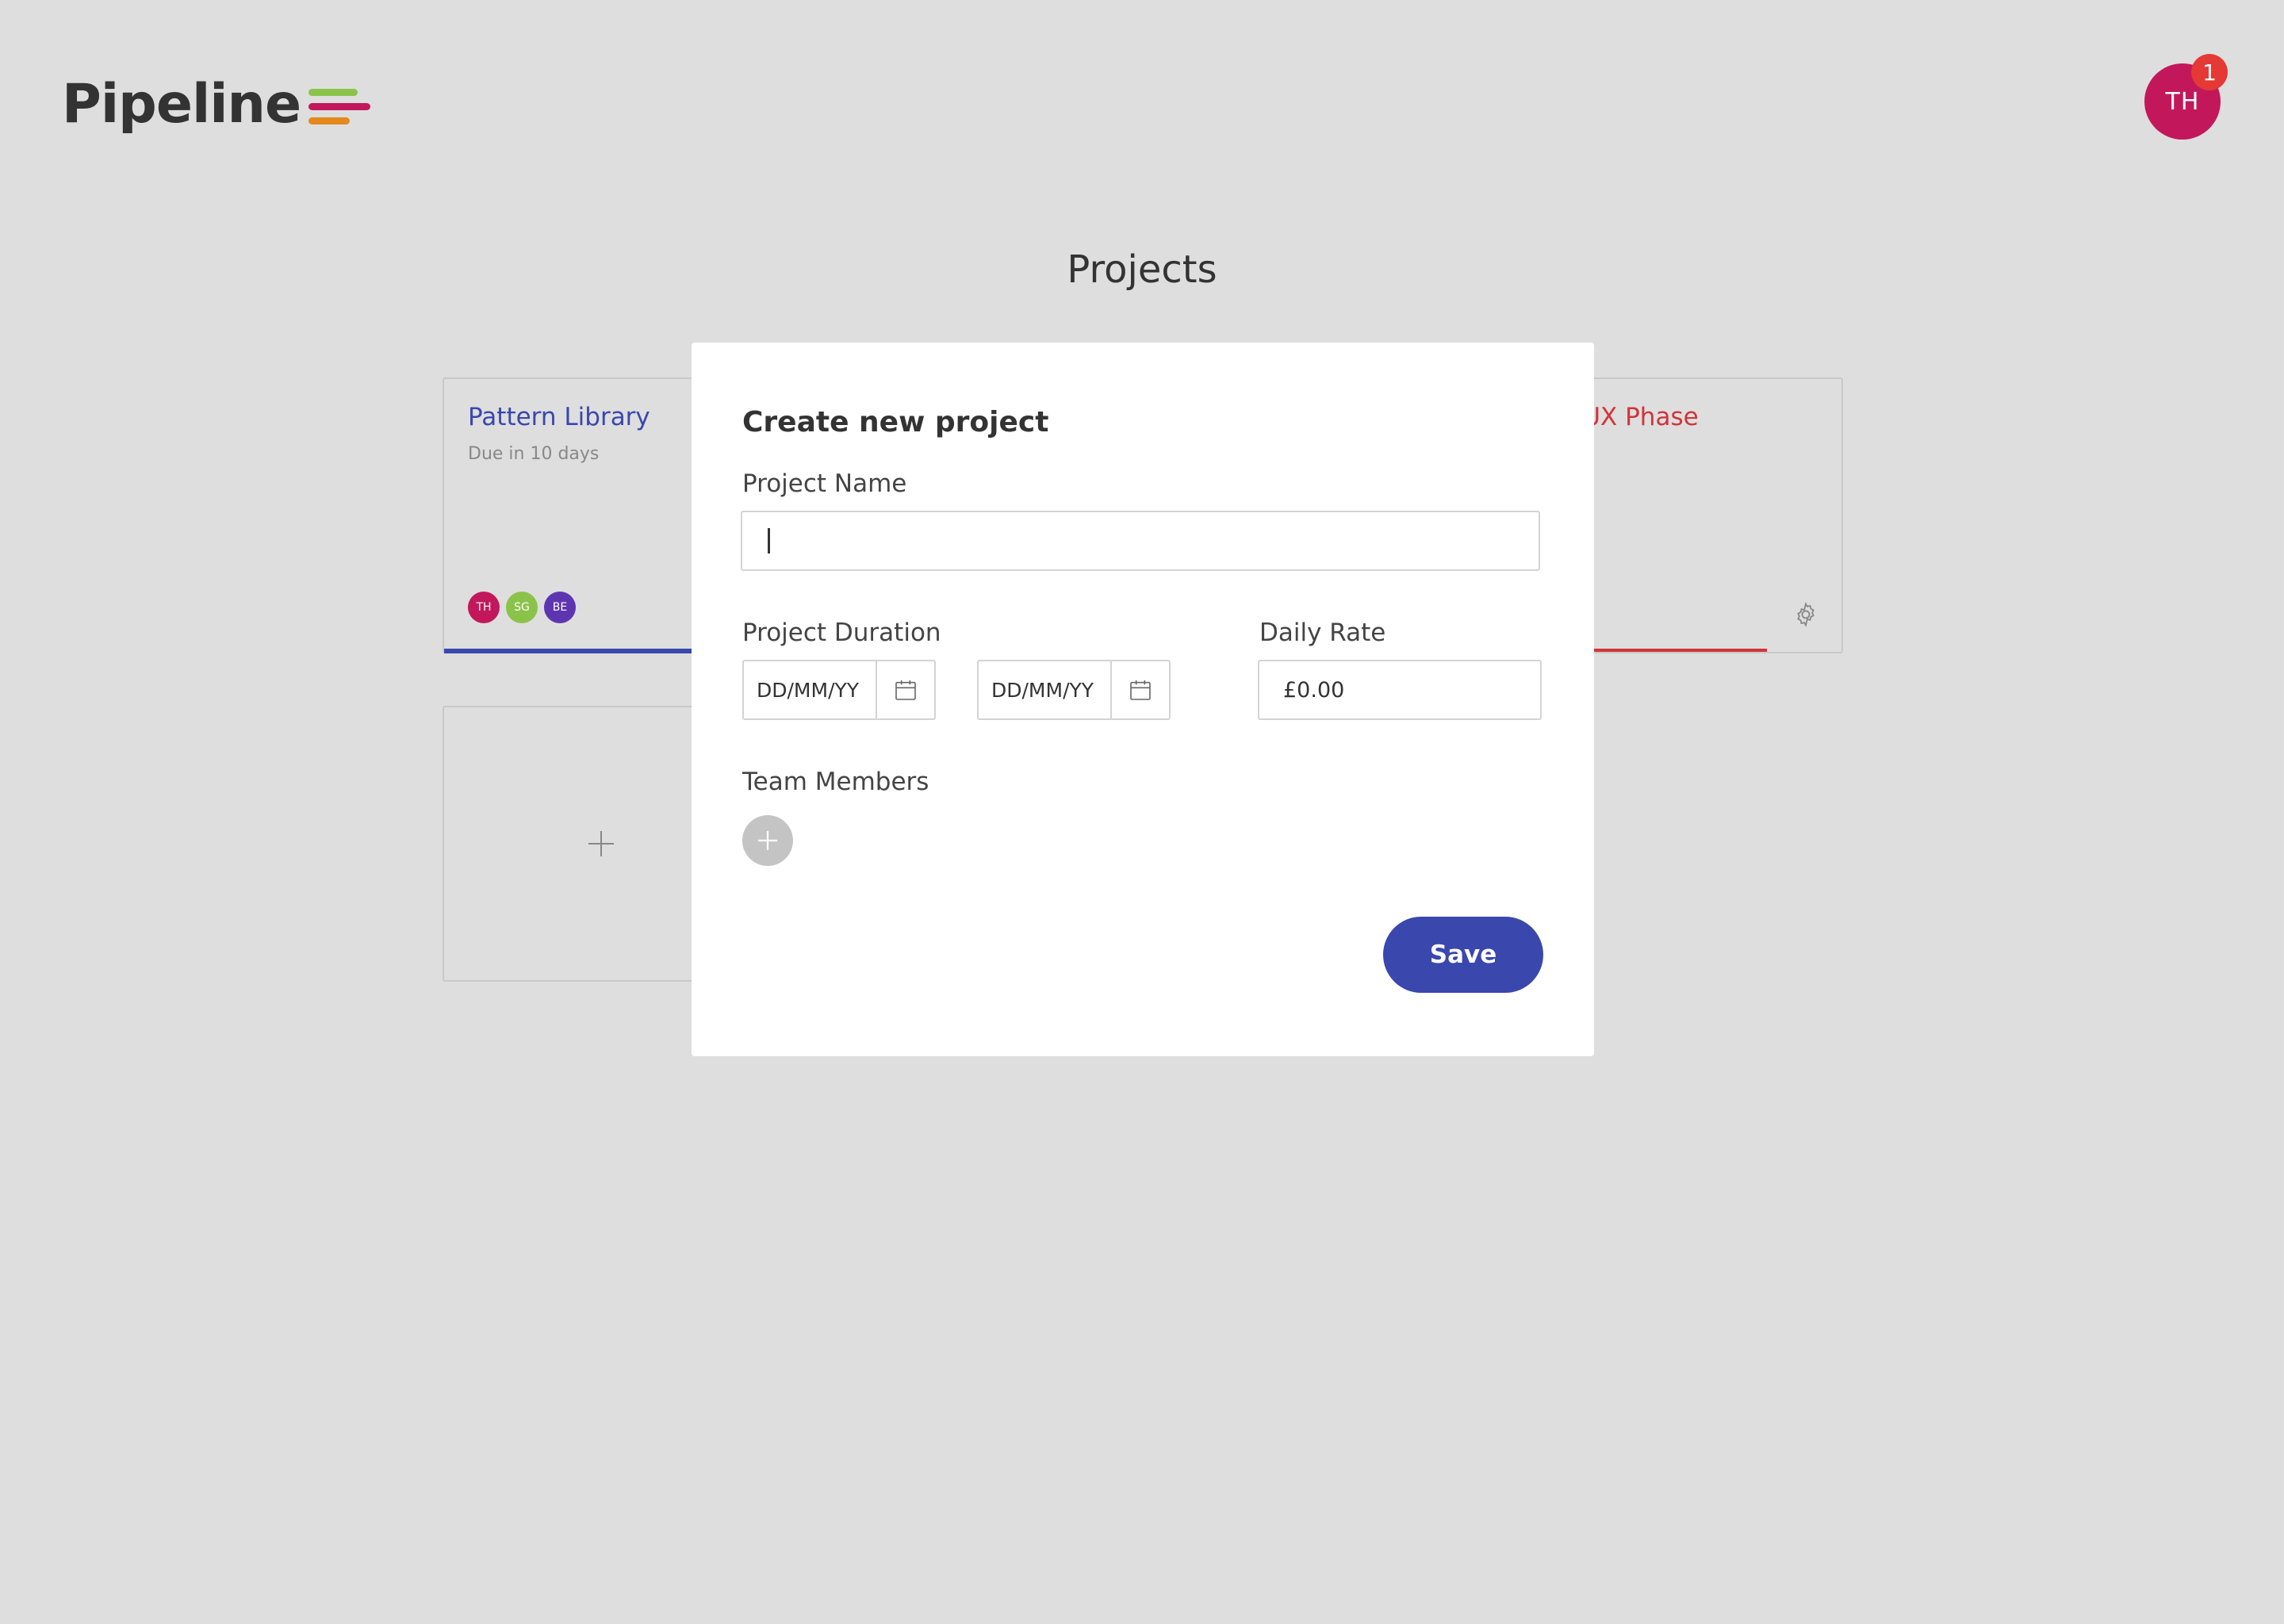 The image size is (2284, 1624). Describe the element at coordinates (2182, 101) in the screenshot. I see `user-initials: TH` at that location.